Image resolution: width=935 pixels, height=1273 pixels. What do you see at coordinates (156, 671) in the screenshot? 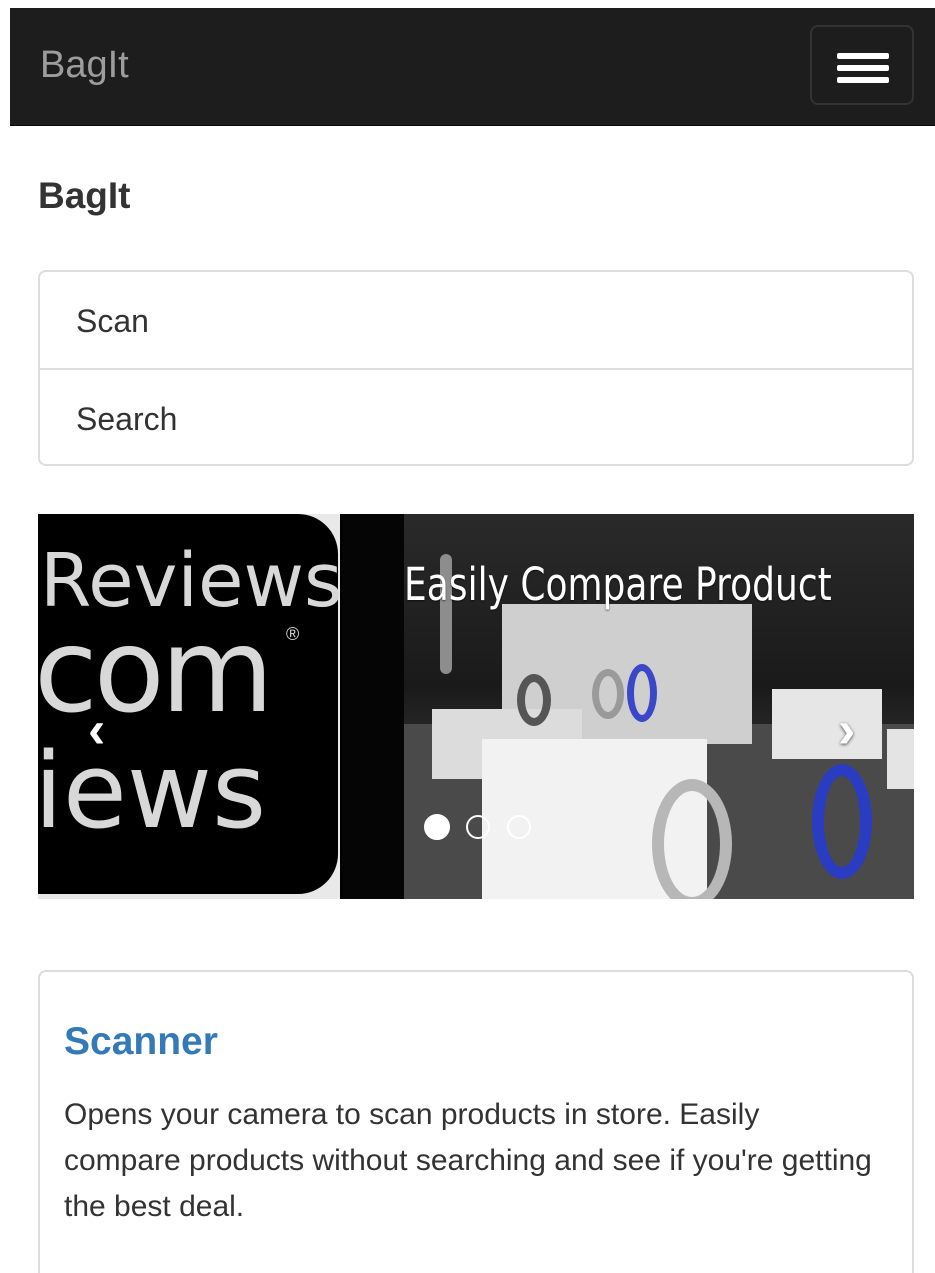
I see `logo-text-line: com` at bounding box center [156, 671].